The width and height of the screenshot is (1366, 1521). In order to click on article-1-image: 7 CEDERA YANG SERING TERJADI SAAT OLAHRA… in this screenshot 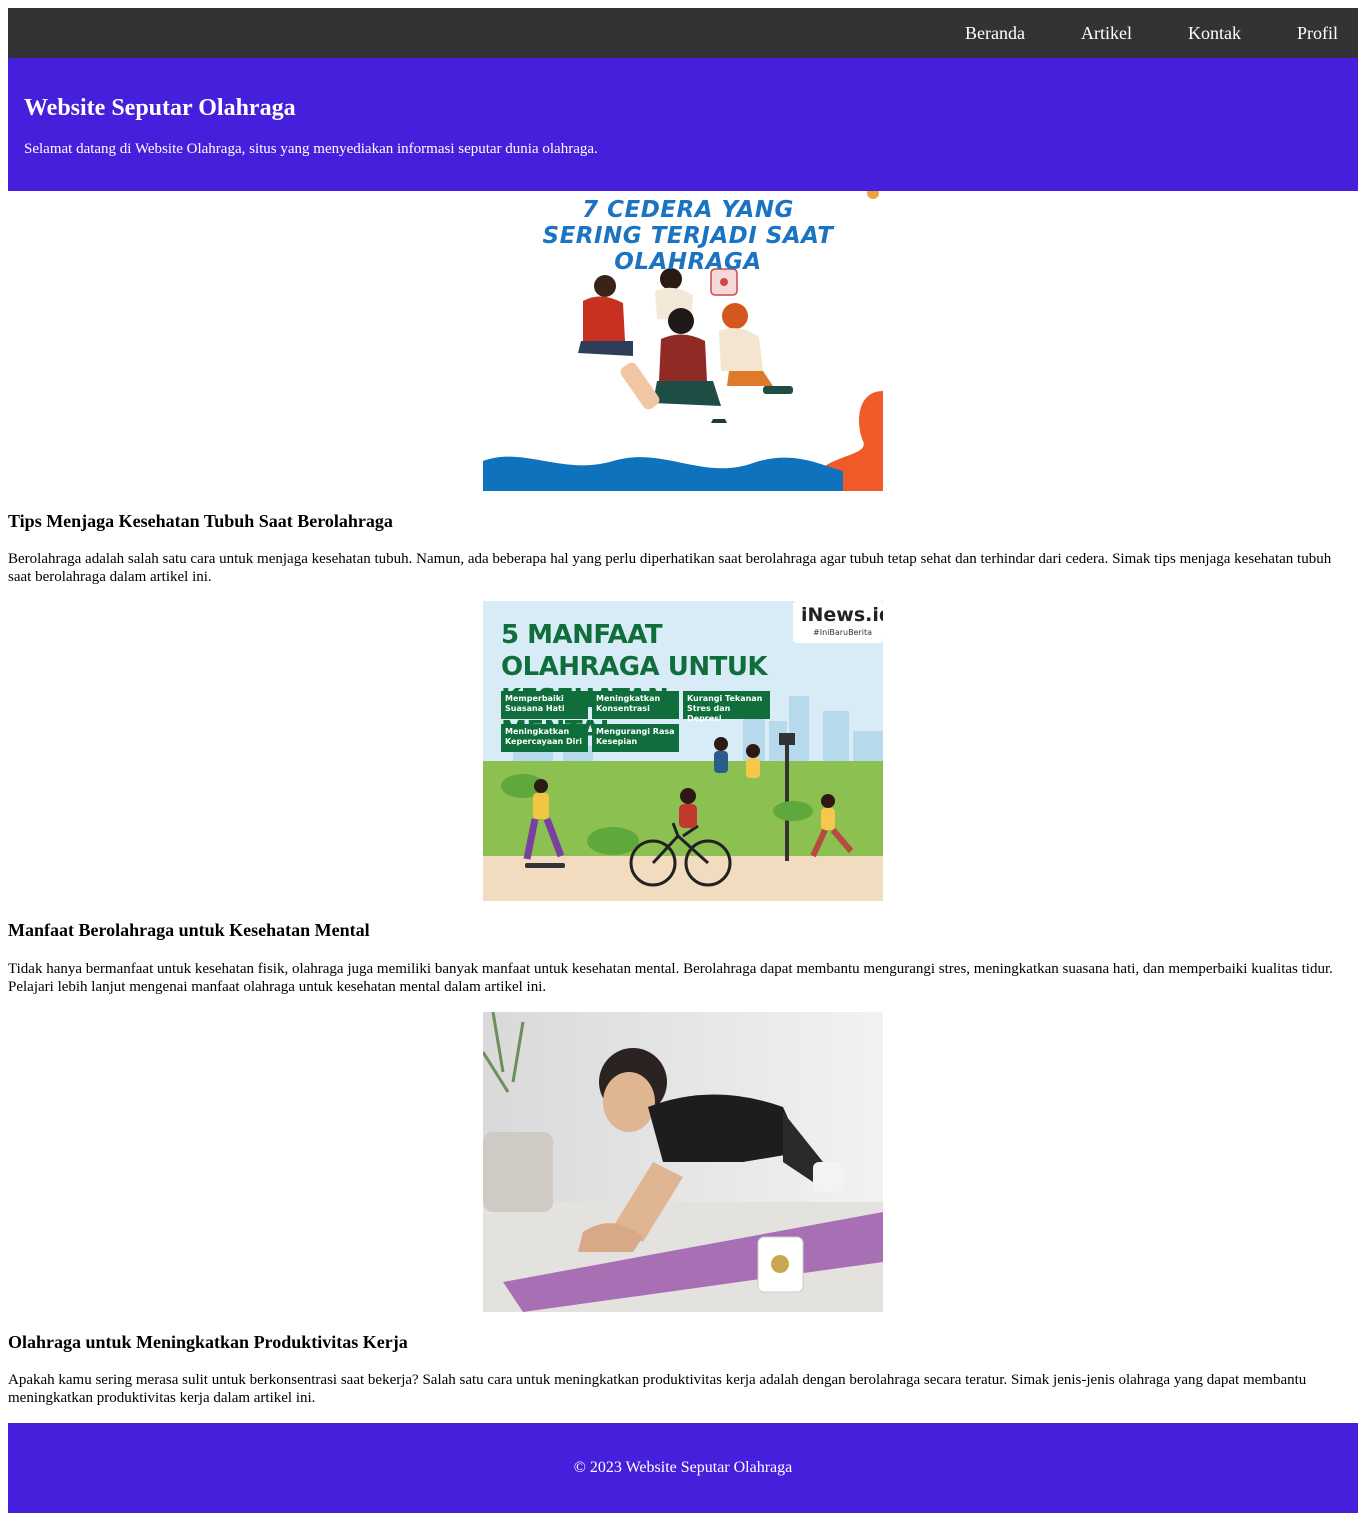, I will do `click(683, 341)`.